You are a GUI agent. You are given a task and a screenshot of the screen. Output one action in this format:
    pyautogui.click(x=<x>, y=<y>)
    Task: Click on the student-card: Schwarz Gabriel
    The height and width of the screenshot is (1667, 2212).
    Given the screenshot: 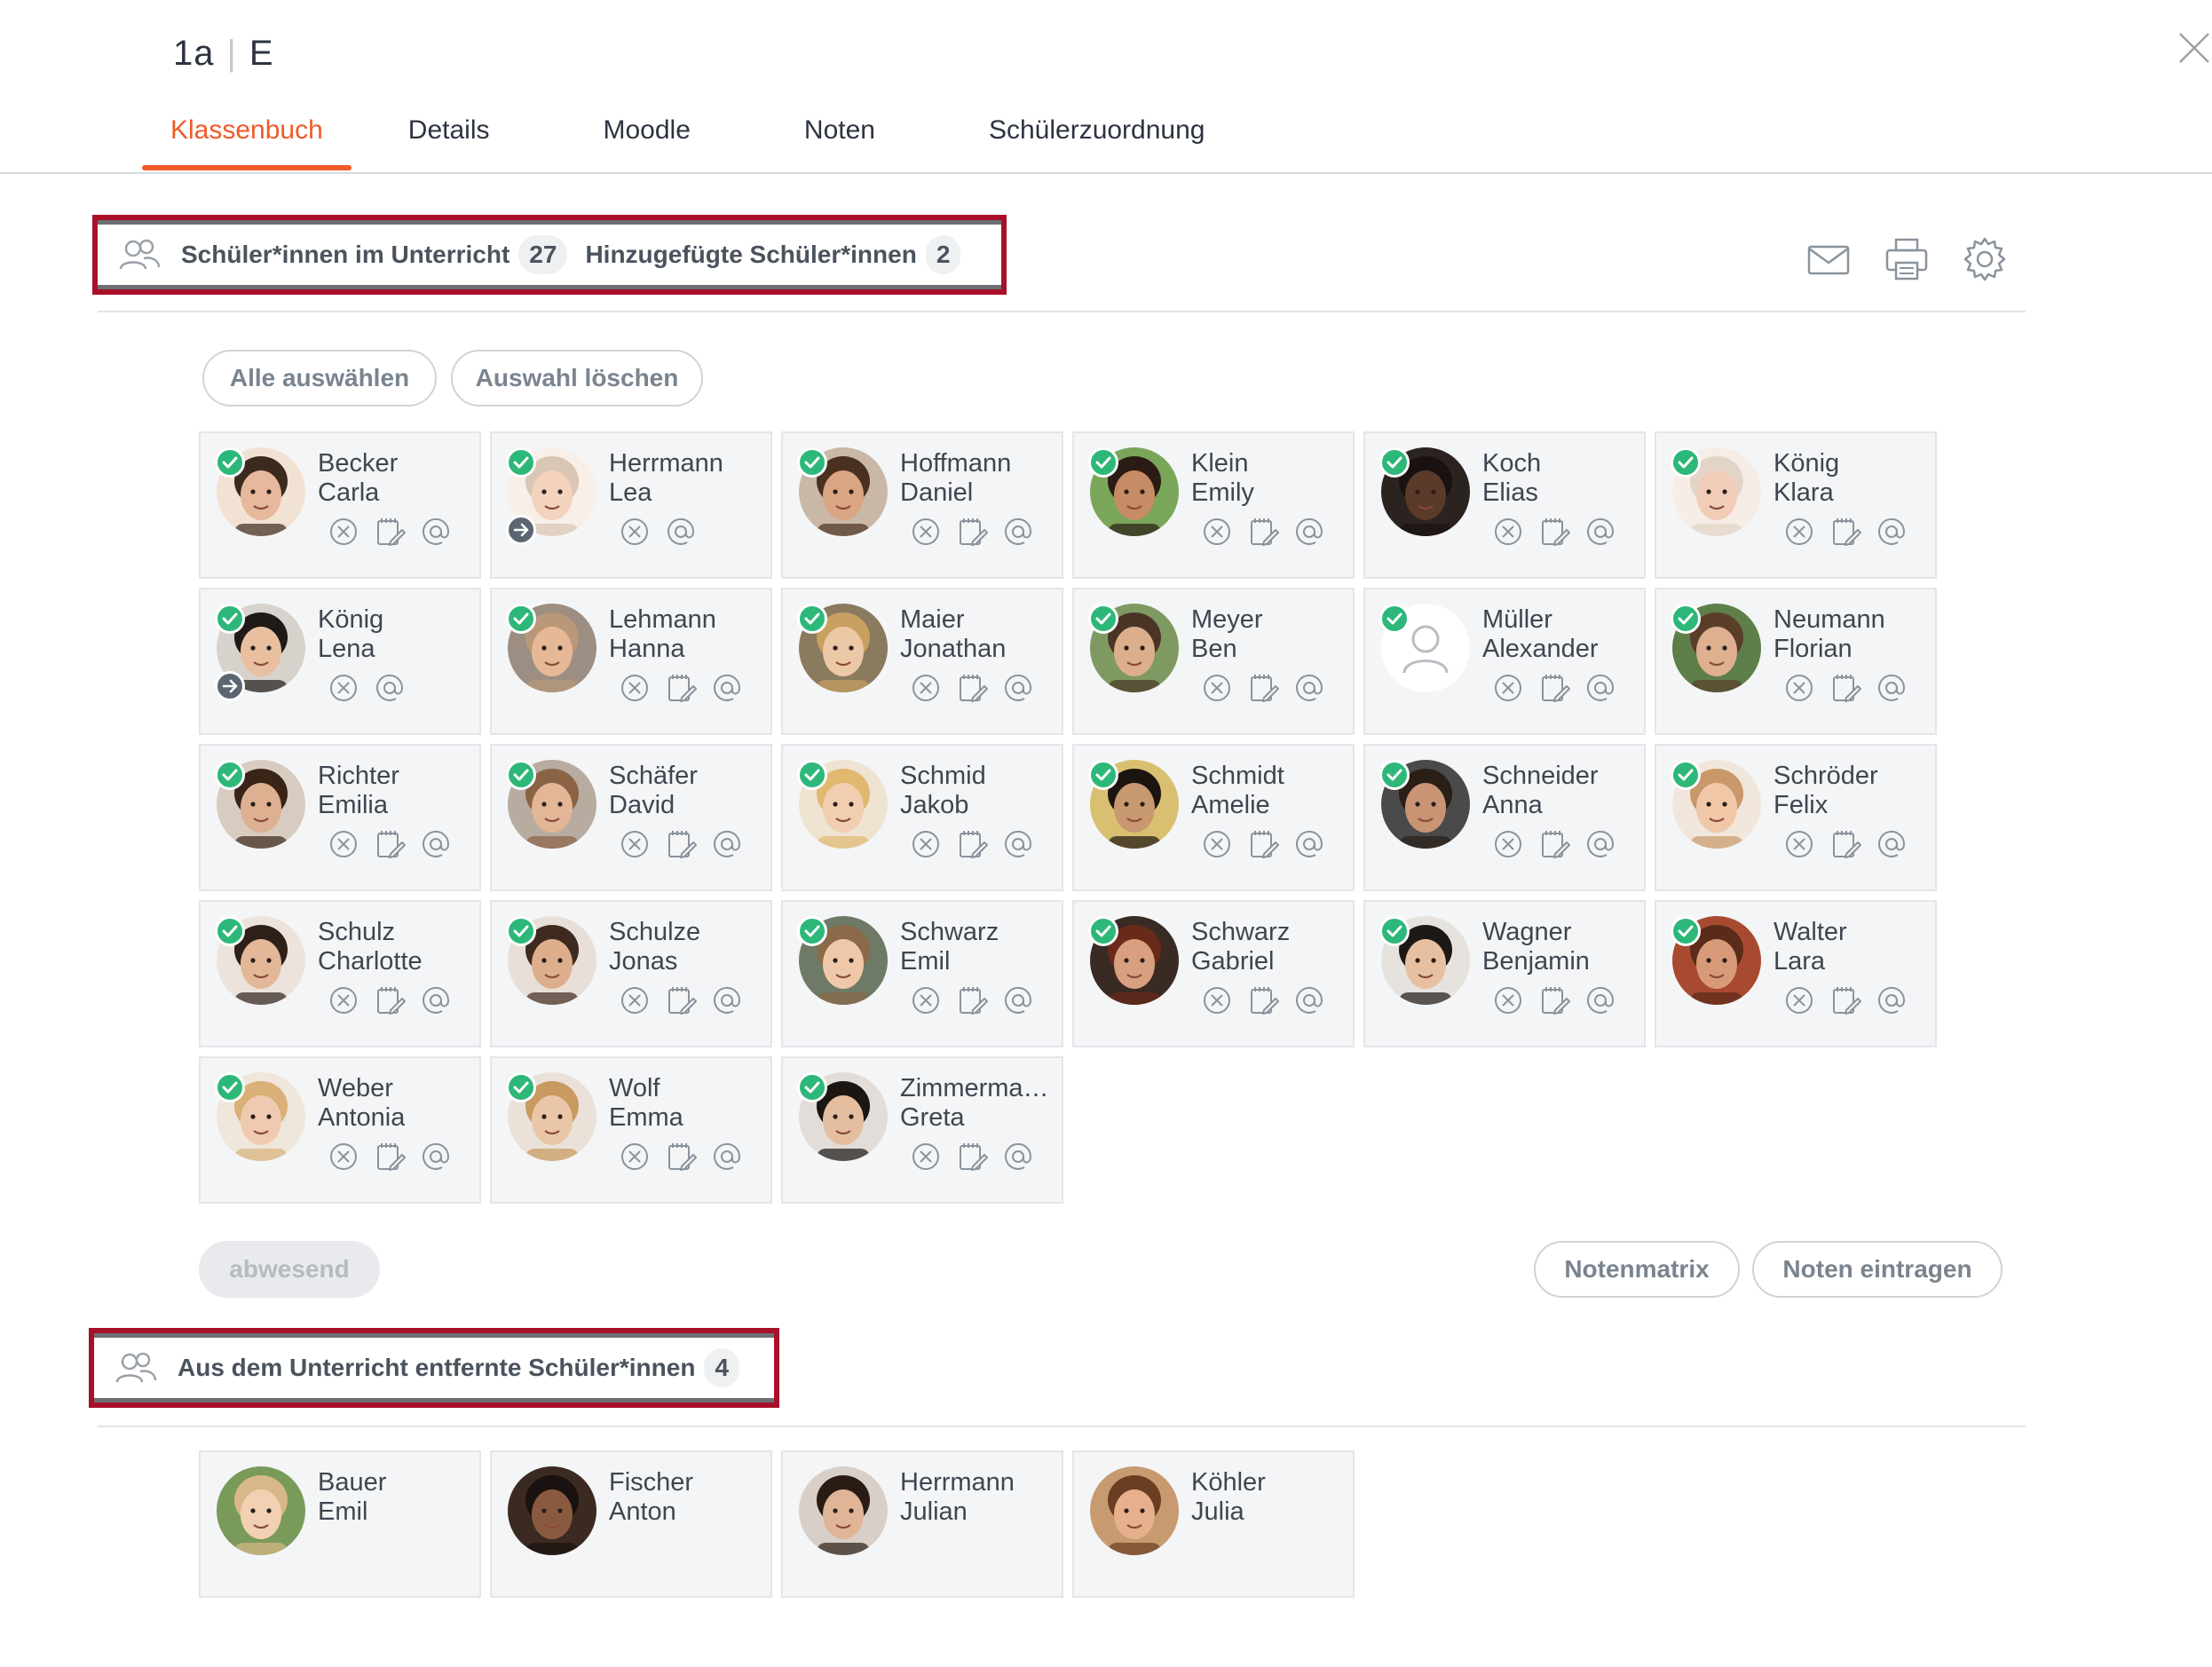 What is the action you would take?
    pyautogui.click(x=1213, y=973)
    